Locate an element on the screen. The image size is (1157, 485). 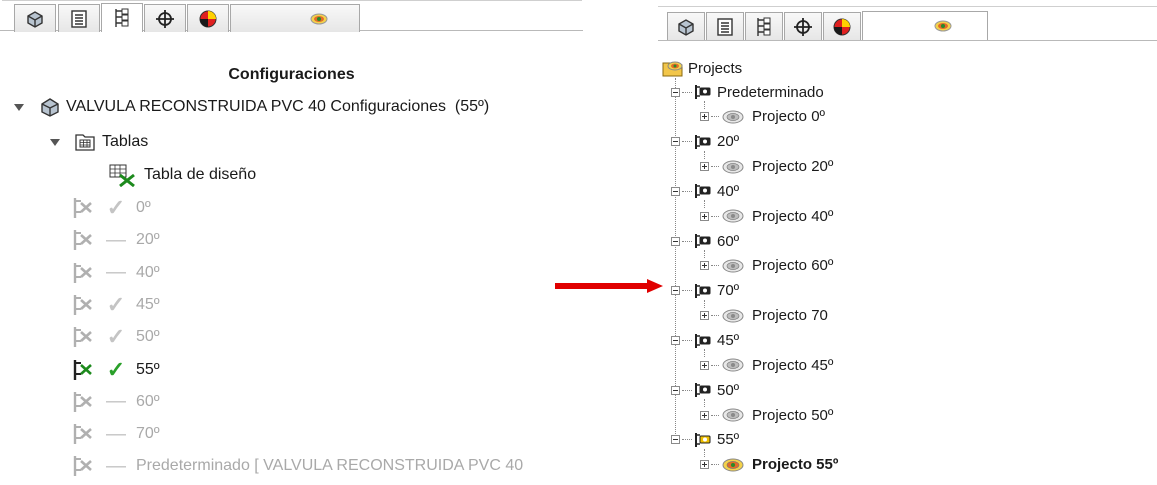
left-tab-appearance is located at coordinates (208, 18).